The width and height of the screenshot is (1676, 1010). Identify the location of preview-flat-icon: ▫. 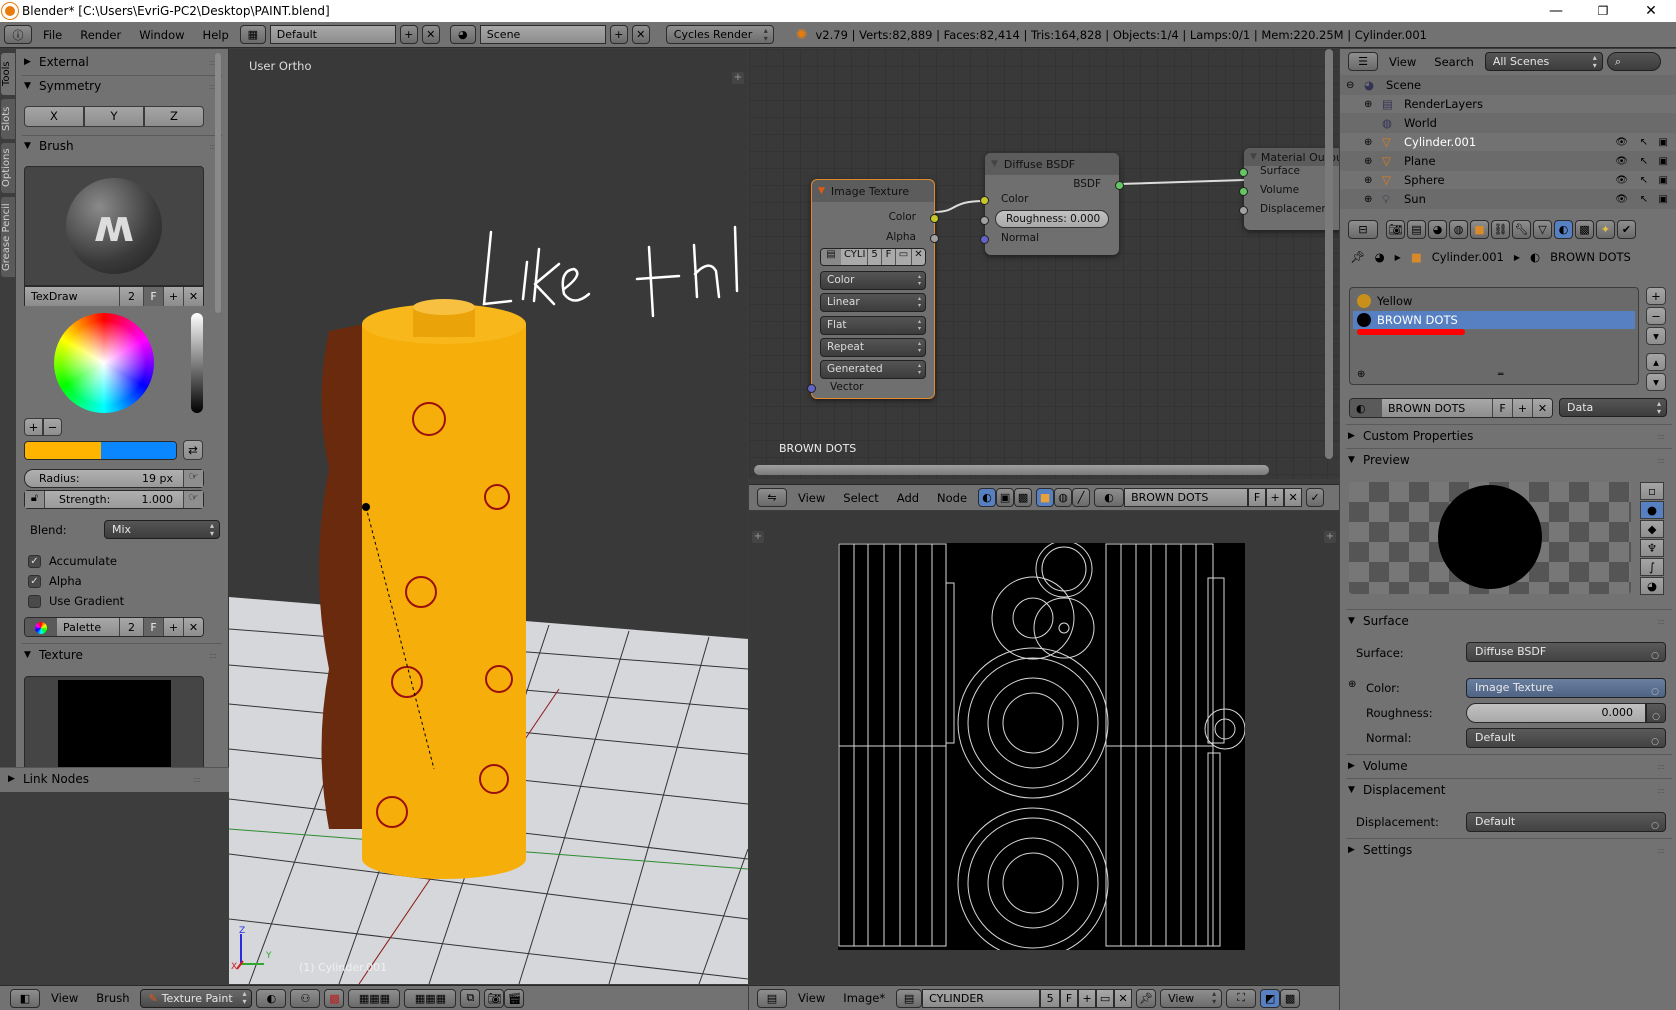
(1652, 491).